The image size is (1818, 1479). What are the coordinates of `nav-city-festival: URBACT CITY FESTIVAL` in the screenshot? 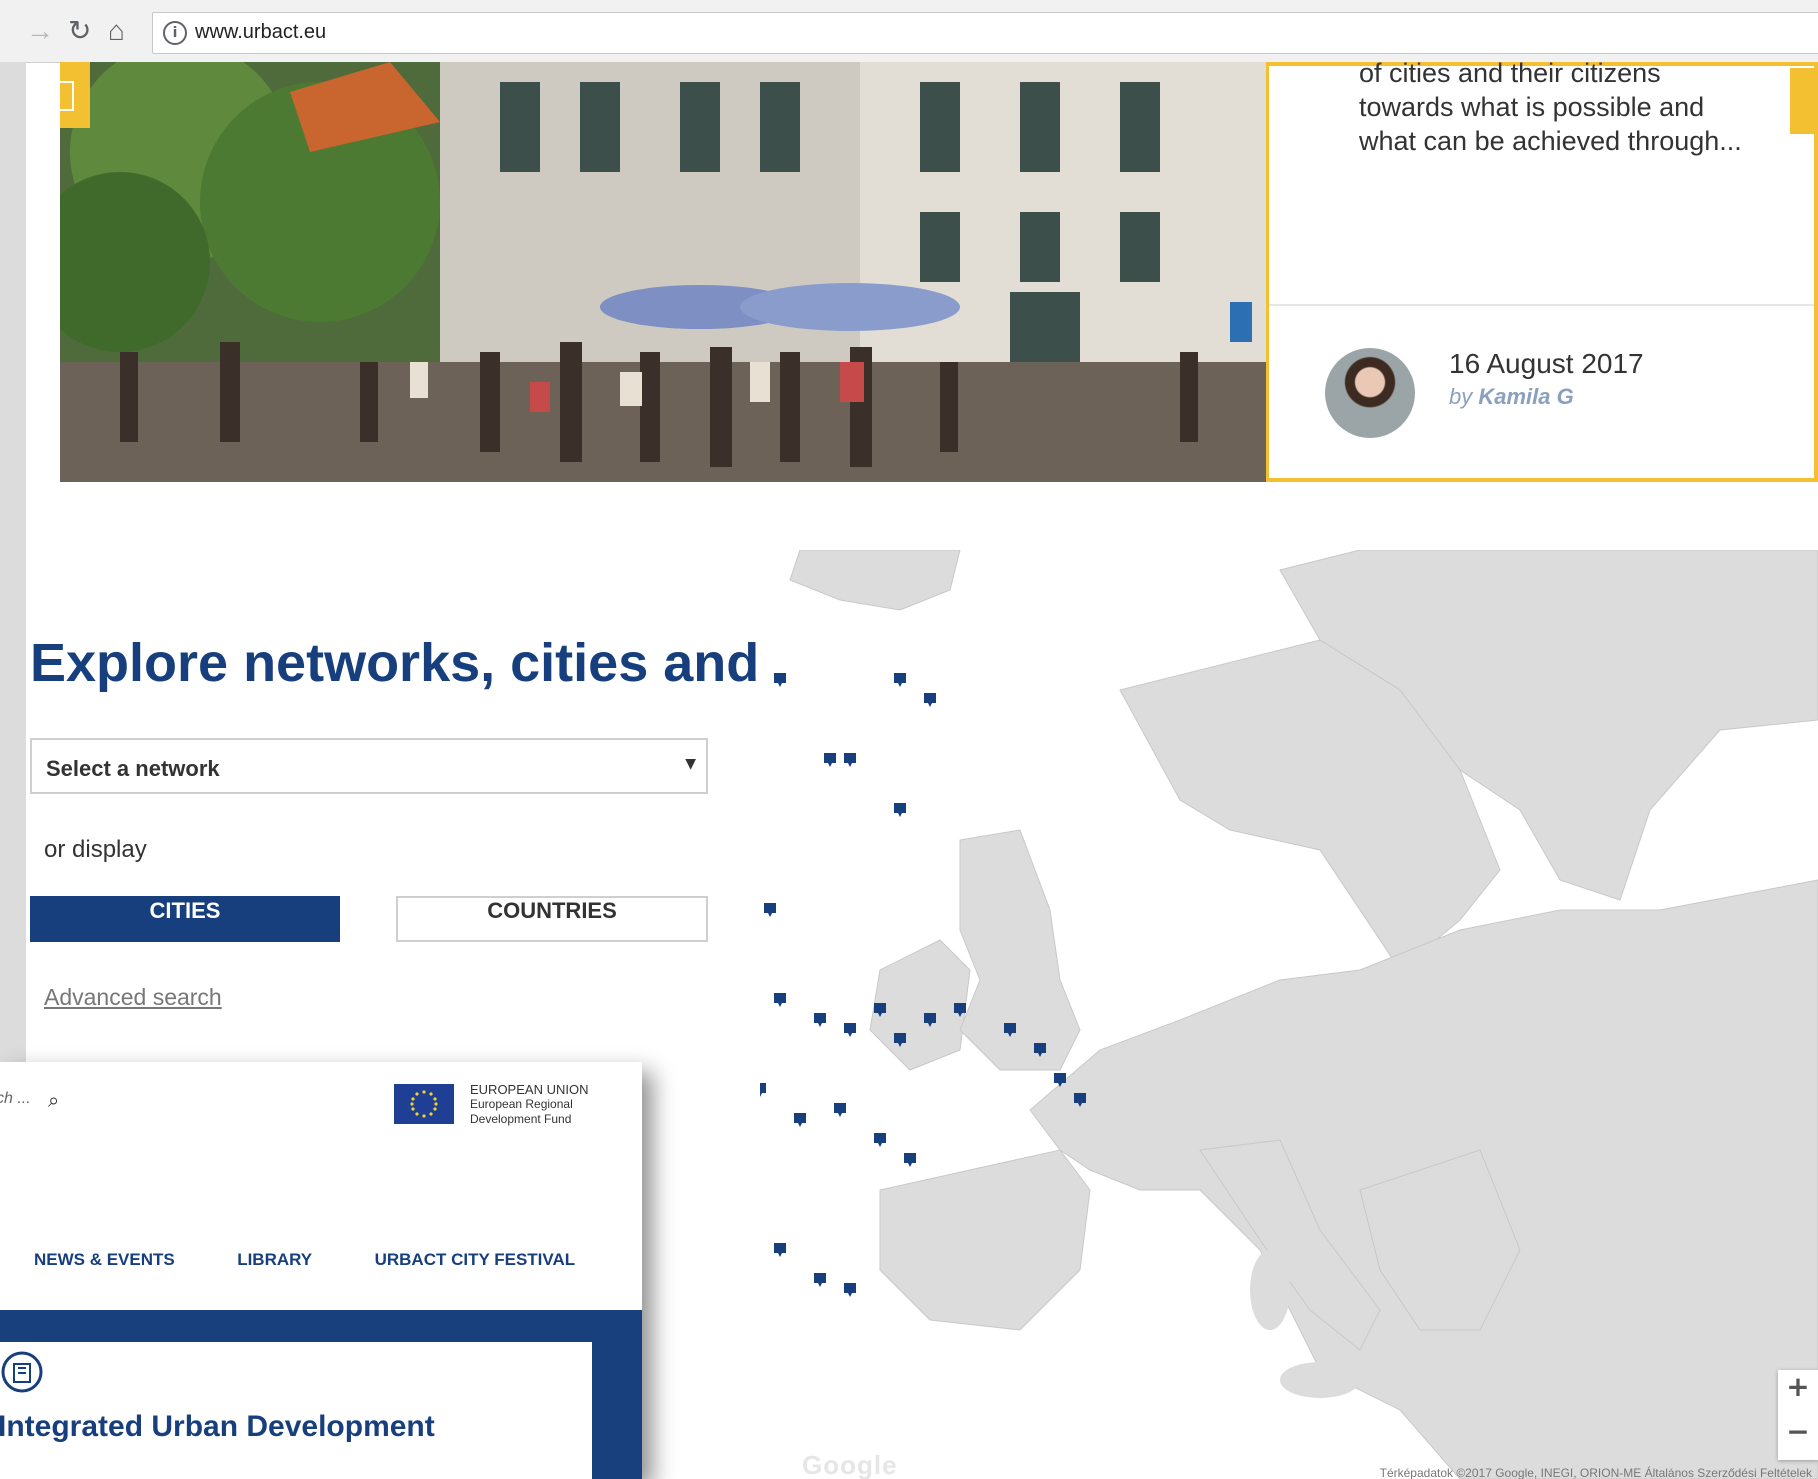 It's located at (475, 1260).